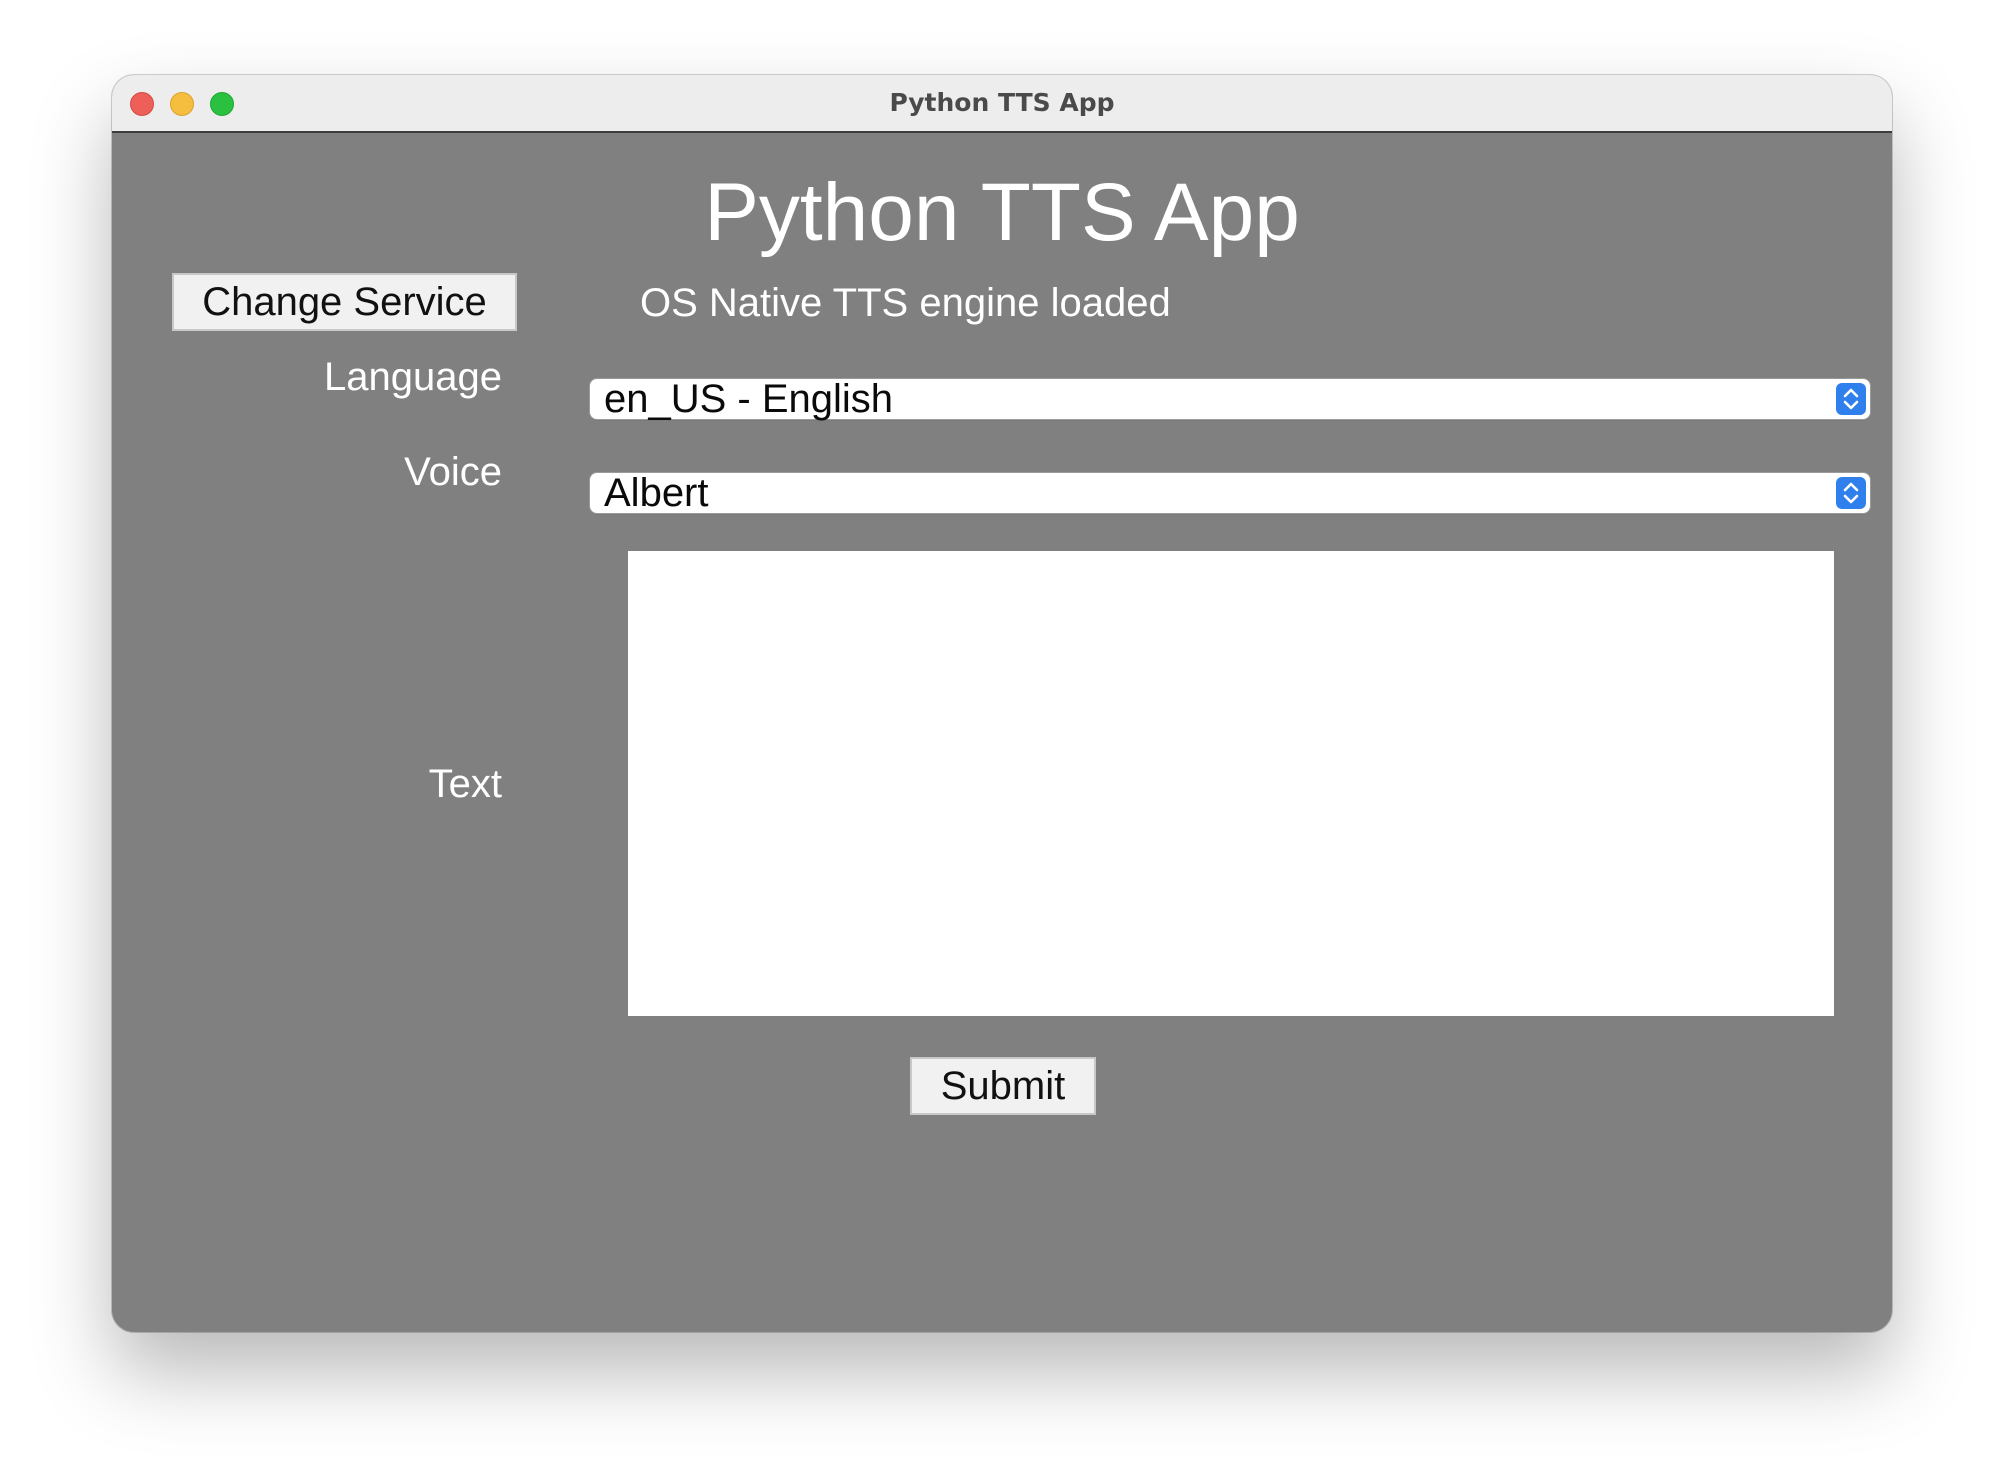 The image size is (2004, 1480). I want to click on language-select-value: en_US - English, so click(749, 399).